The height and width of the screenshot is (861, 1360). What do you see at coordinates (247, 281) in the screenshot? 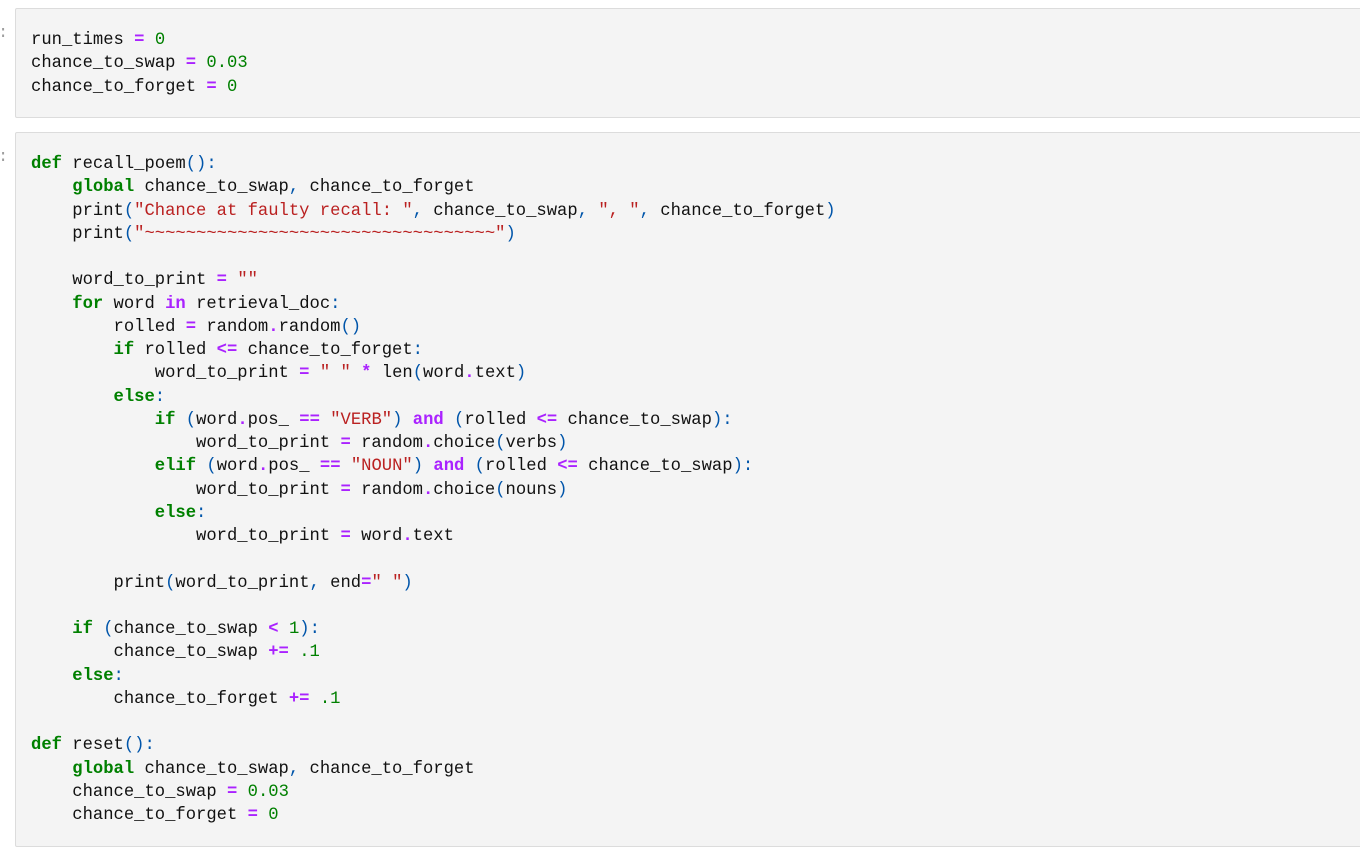
I see `string-token: ""` at bounding box center [247, 281].